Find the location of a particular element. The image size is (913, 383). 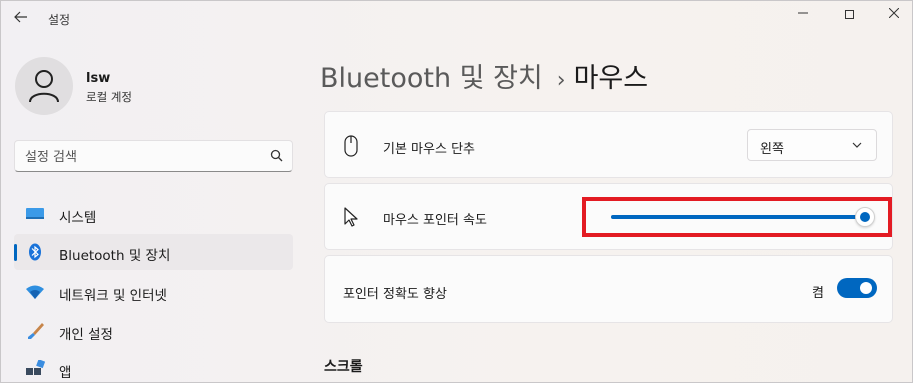

search-input is located at coordinates (145, 157).